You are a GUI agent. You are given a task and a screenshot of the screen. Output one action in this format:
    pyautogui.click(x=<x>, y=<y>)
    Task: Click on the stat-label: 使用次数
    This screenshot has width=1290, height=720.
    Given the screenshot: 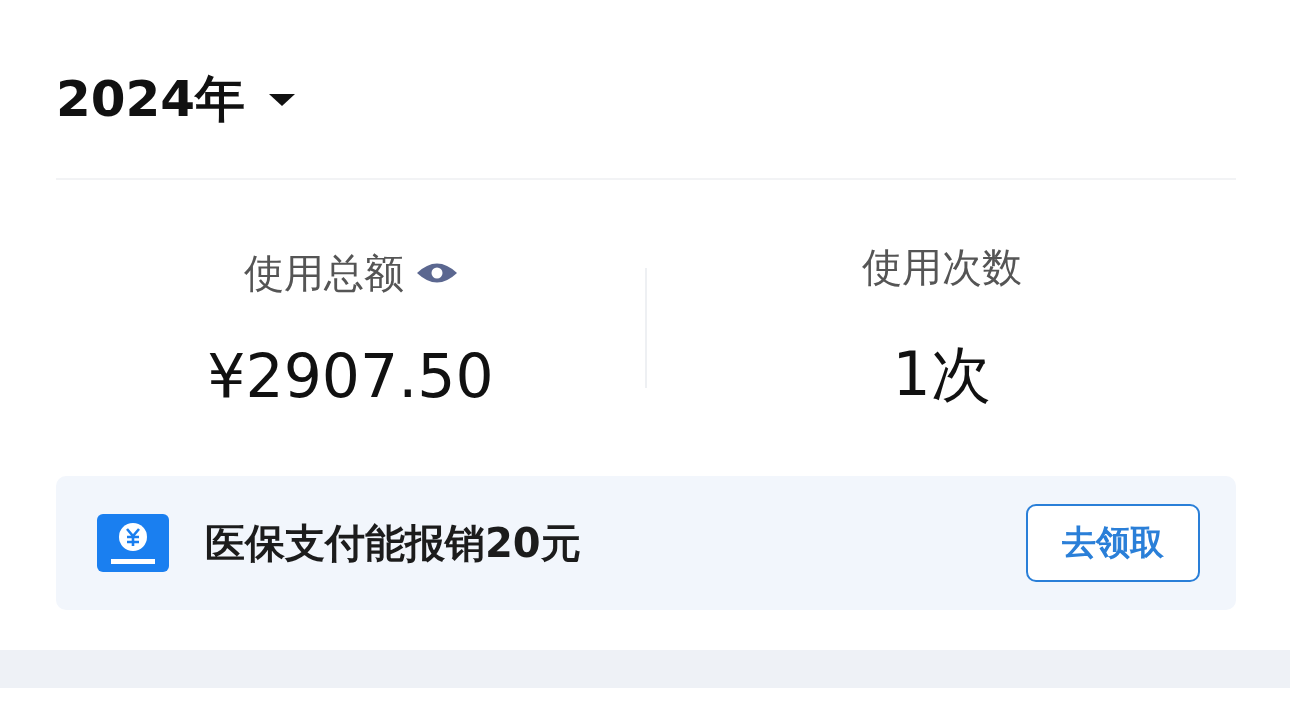 What is the action you would take?
    pyautogui.click(x=941, y=267)
    